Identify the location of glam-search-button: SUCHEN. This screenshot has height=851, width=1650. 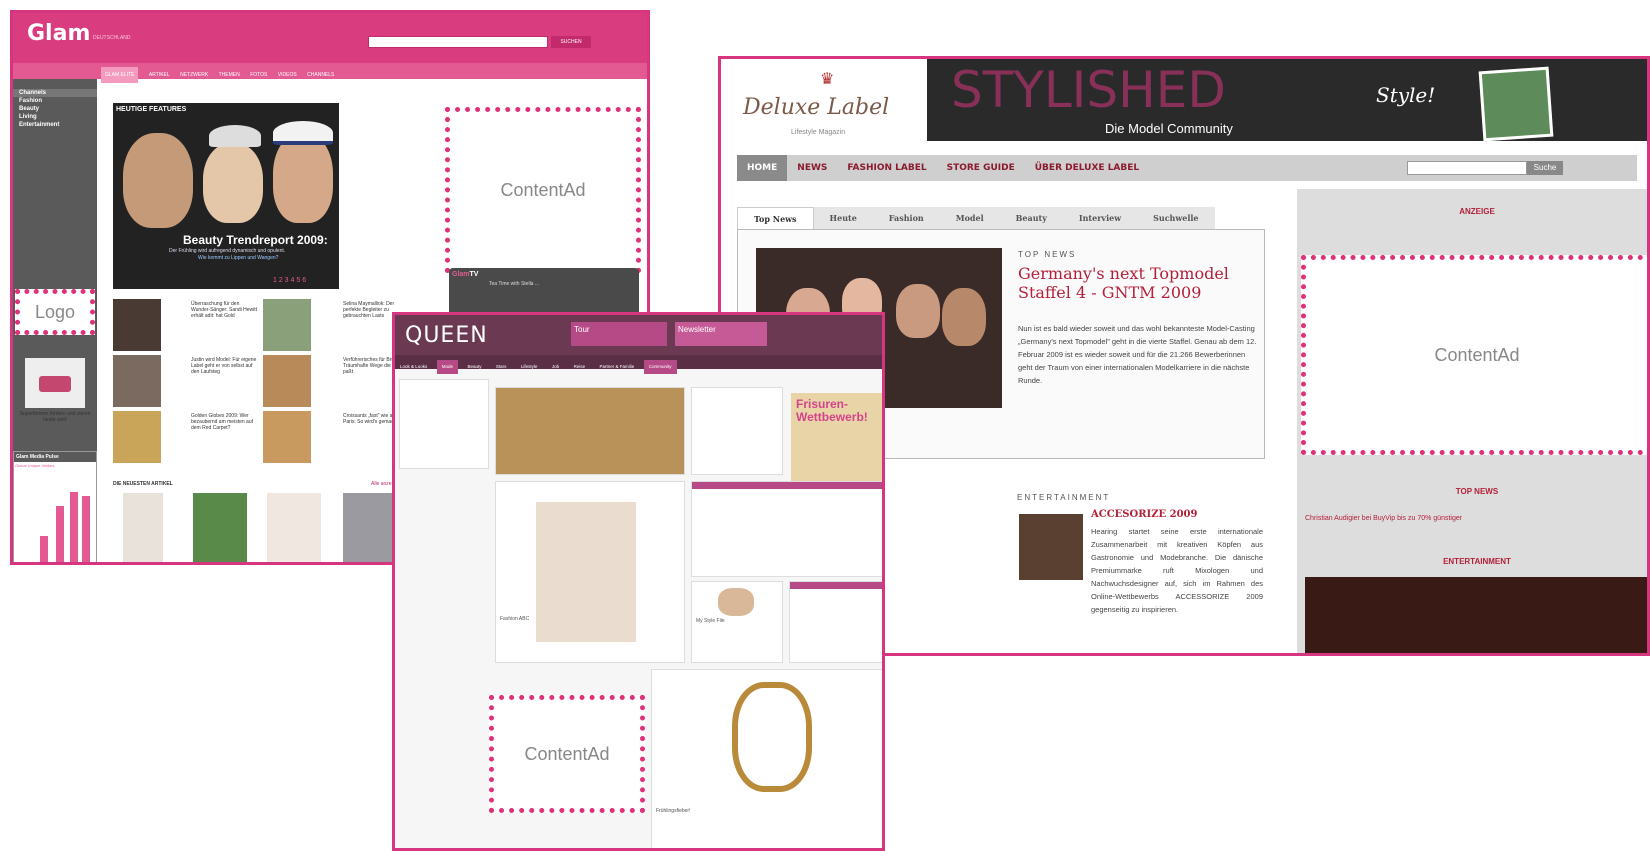
(571, 42).